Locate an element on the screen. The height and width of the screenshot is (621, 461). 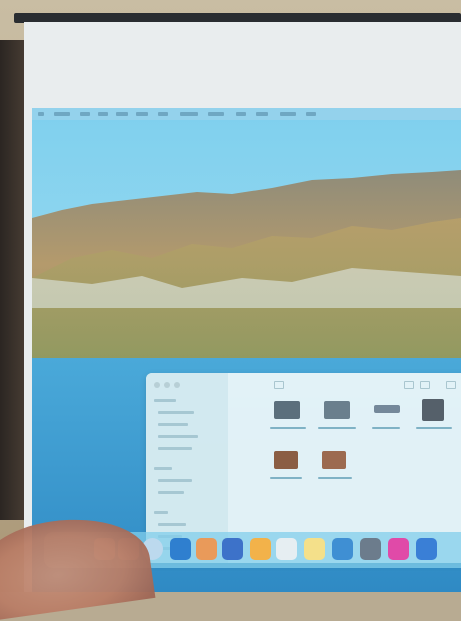
menubar is located at coordinates (246, 114).